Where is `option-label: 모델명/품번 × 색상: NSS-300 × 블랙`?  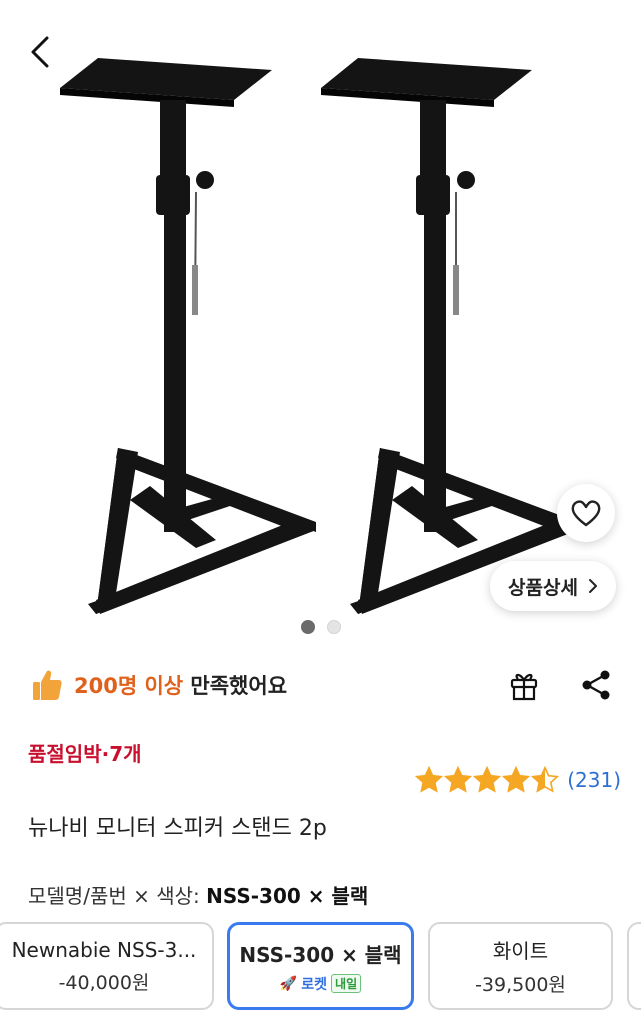
option-label: 모델명/품번 × 색상: NSS-300 × 블랙 is located at coordinates (198, 894).